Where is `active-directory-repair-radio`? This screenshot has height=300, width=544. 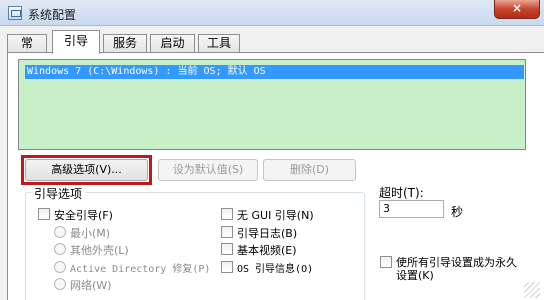 active-directory-repair-radio is located at coordinates (60, 267).